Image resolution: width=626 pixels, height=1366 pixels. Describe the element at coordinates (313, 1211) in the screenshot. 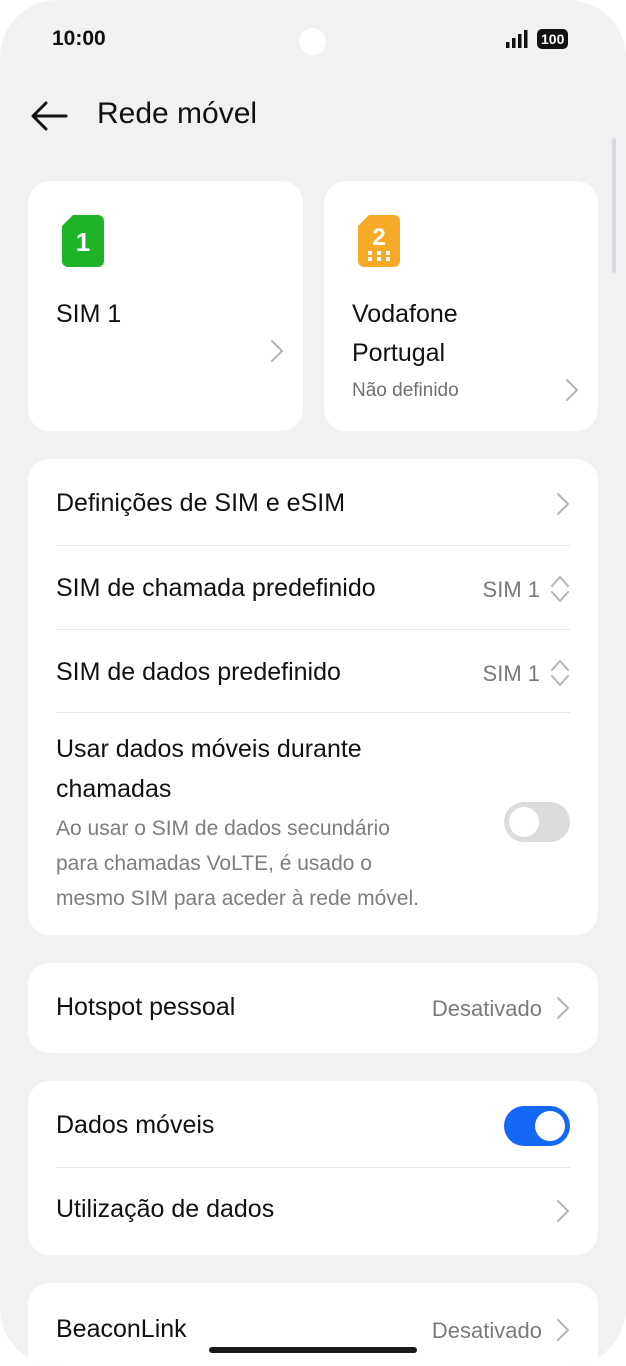

I see `data-usage-row: Utilização de dados` at that location.